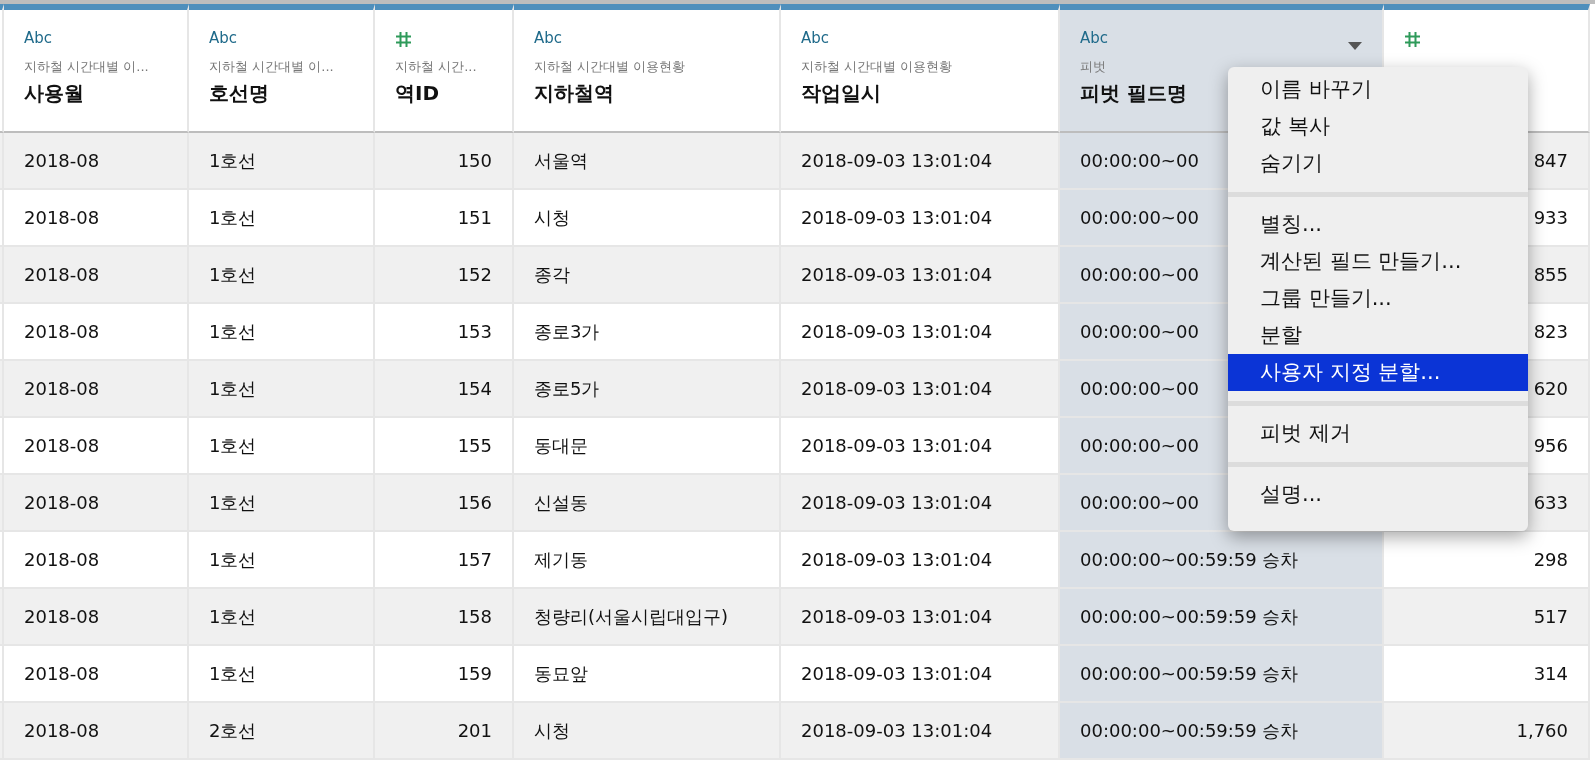 The image size is (1595, 774). I want to click on table-cell: 158, so click(444, 617).